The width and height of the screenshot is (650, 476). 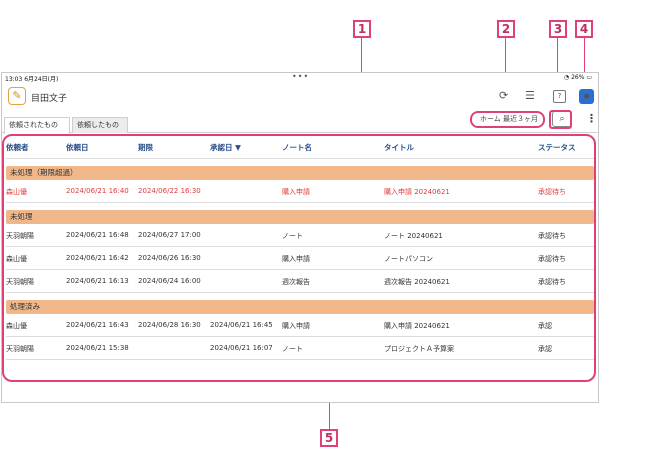 I want to click on battery-level: 26%, so click(x=578, y=77).